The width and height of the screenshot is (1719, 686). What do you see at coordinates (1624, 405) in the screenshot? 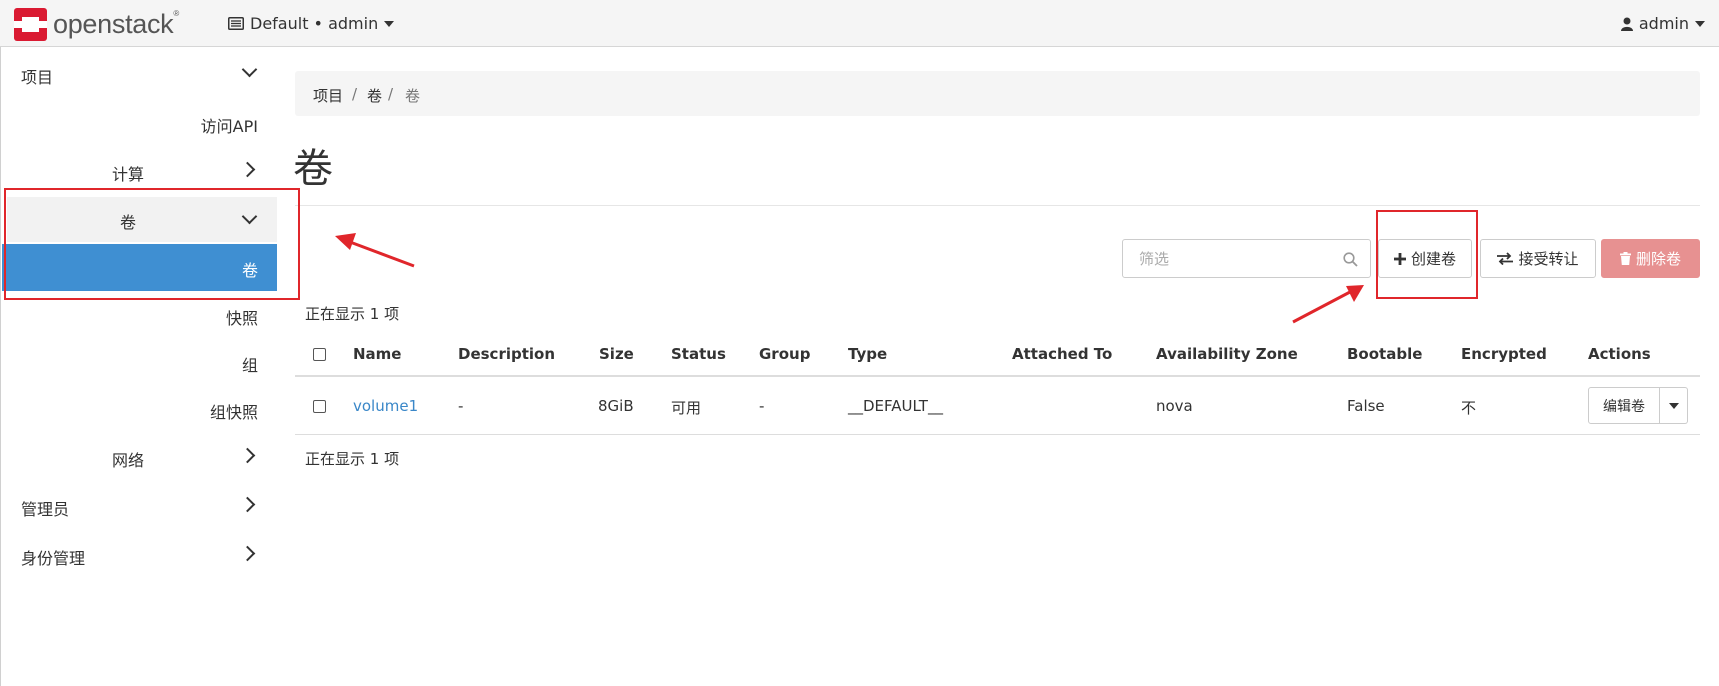
I see `edit-volume-button: 编辑卷` at bounding box center [1624, 405].